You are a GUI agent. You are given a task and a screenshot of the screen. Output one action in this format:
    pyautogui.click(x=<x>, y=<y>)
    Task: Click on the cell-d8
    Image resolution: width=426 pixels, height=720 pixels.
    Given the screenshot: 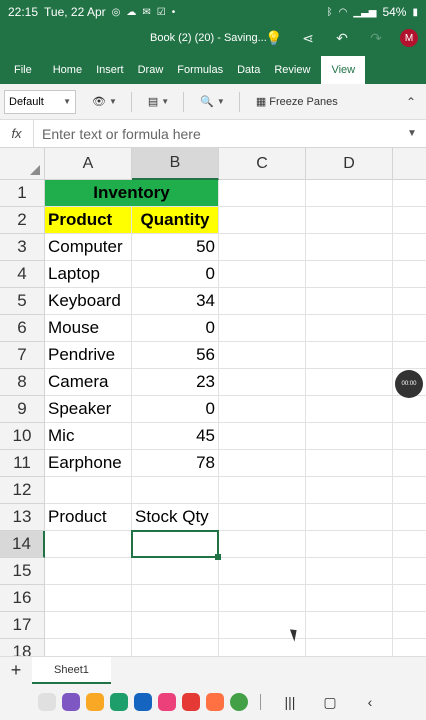 What is the action you would take?
    pyautogui.click(x=349, y=382)
    